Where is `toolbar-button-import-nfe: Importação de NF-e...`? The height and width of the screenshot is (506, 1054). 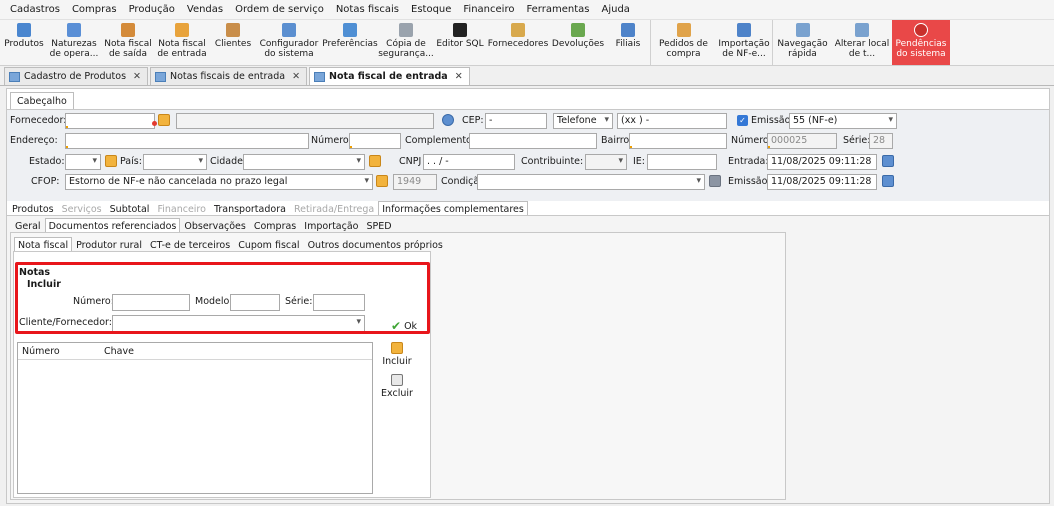 toolbar-button-import-nfe: Importação de NF-e... is located at coordinates (744, 42).